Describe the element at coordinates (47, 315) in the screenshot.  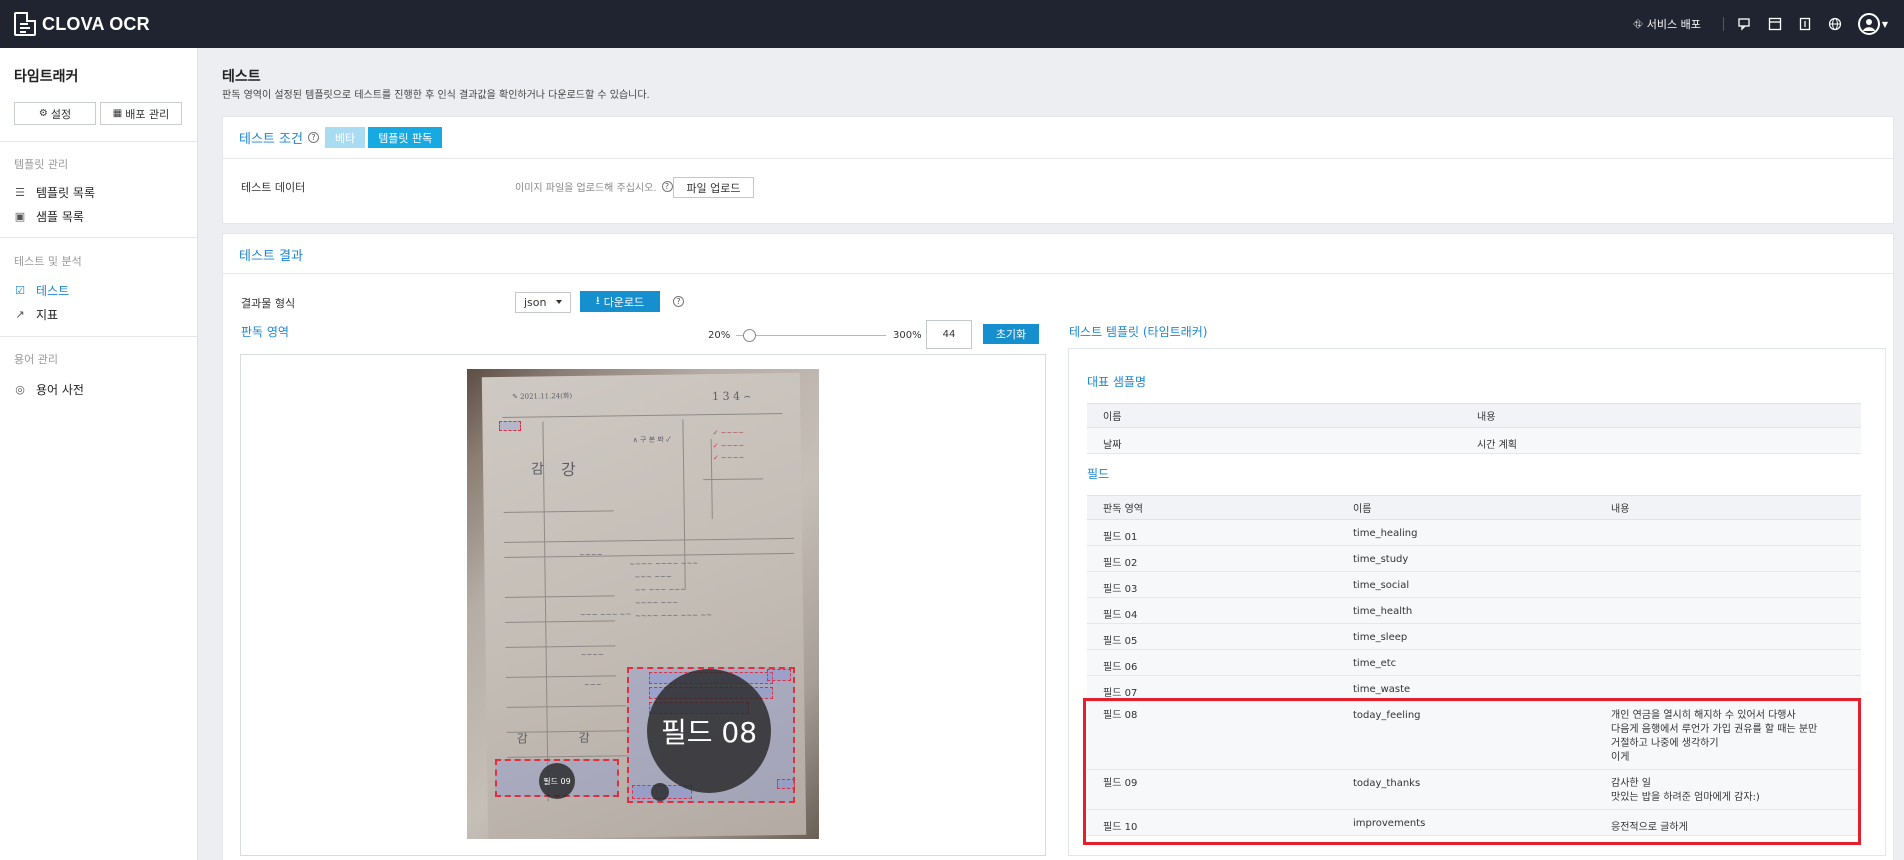
I see `sidebar-item-label: 지표` at that location.